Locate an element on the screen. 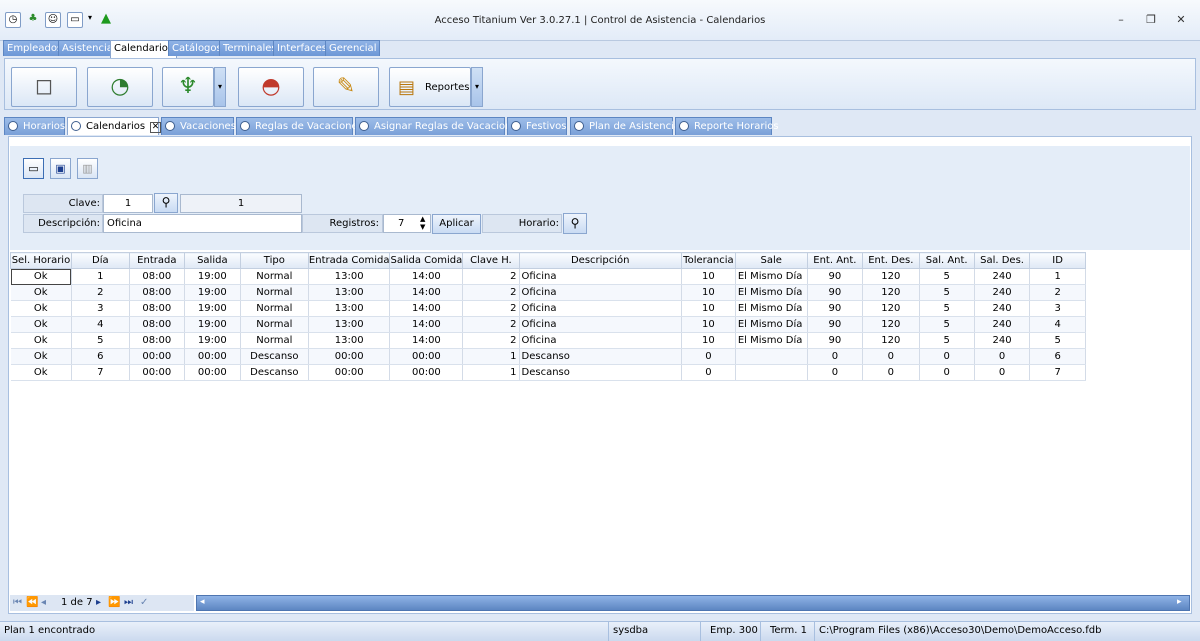  schedule-button: ◔ is located at coordinates (120, 87).